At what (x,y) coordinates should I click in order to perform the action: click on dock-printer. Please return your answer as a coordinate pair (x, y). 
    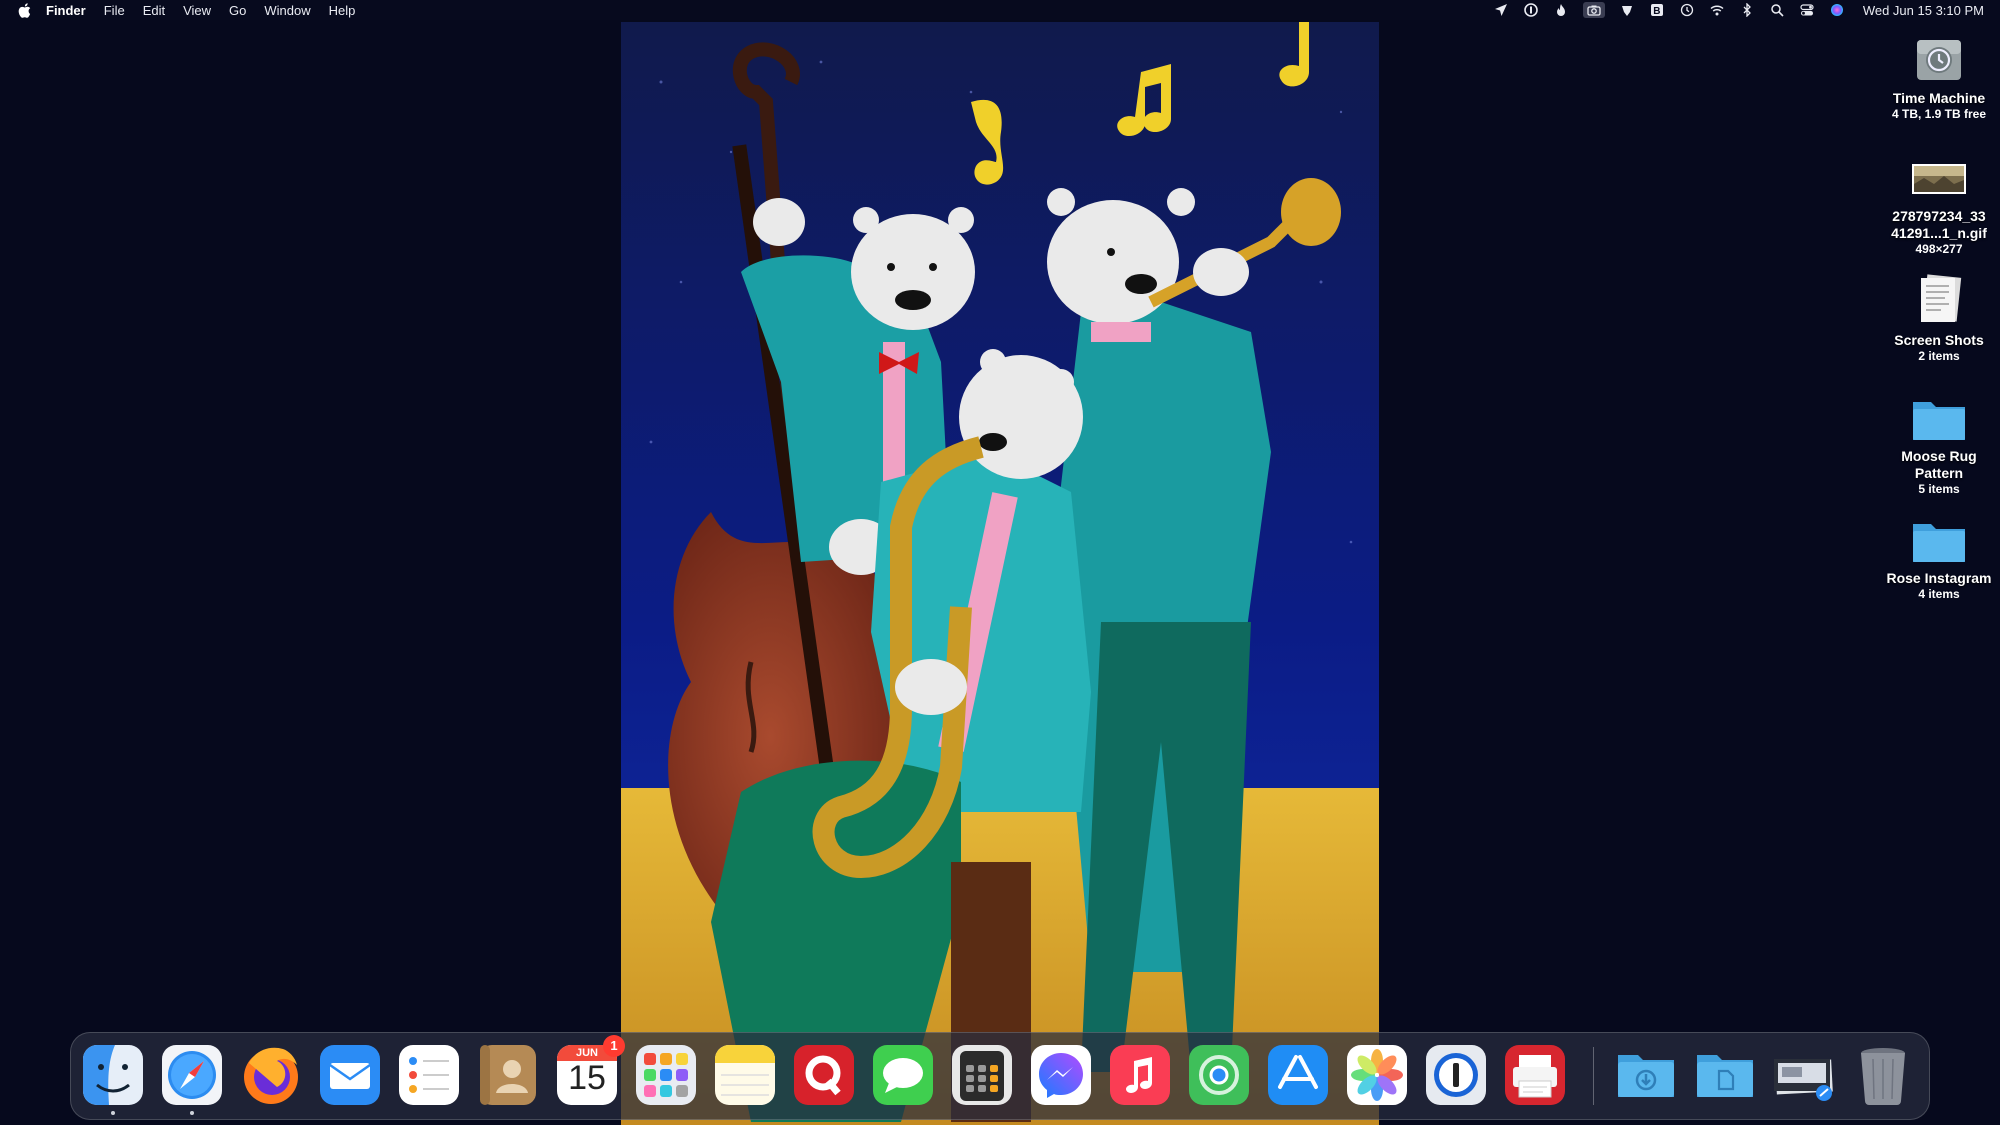
    Looking at the image, I should click on (1535, 1075).